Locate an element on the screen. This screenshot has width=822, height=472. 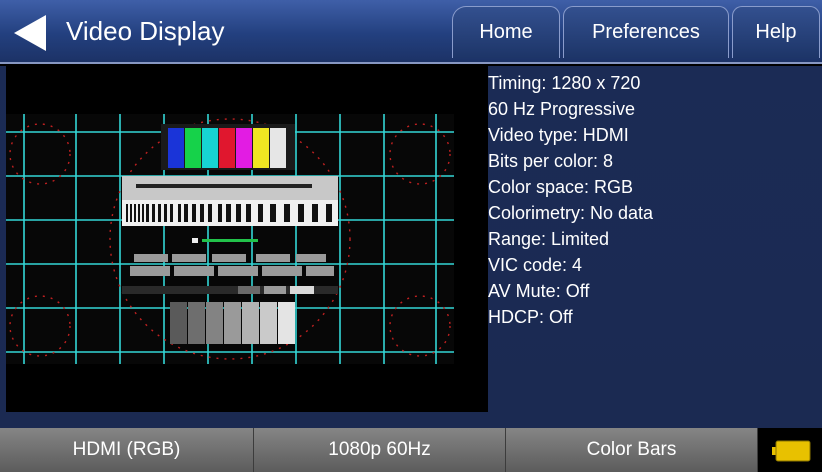
refresh-text: 60 Hz Progressive is located at coordinates (562, 109).